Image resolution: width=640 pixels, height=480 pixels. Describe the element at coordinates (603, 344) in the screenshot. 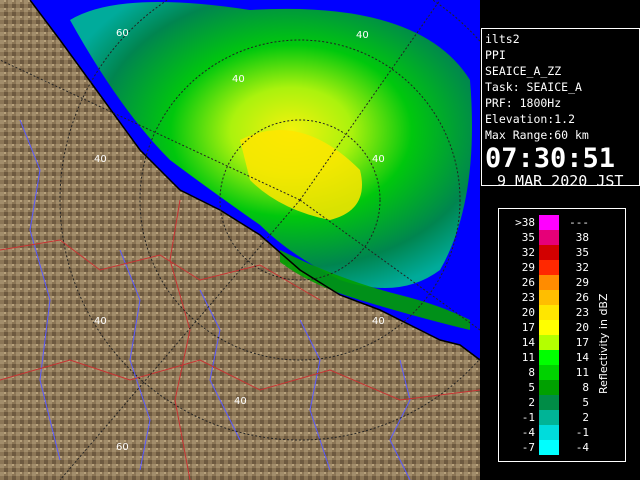

I see `legend-unit: Reflectivity in dBZ` at that location.